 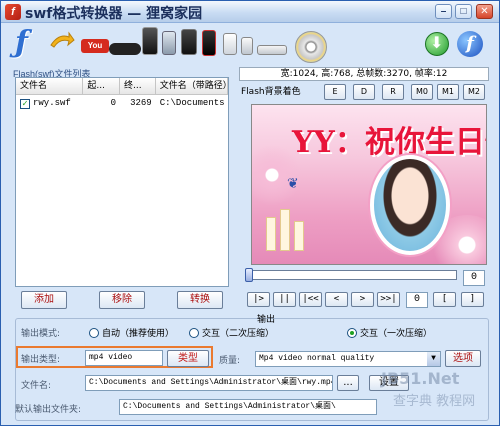 I want to click on dvd-icon, so click(x=311, y=47).